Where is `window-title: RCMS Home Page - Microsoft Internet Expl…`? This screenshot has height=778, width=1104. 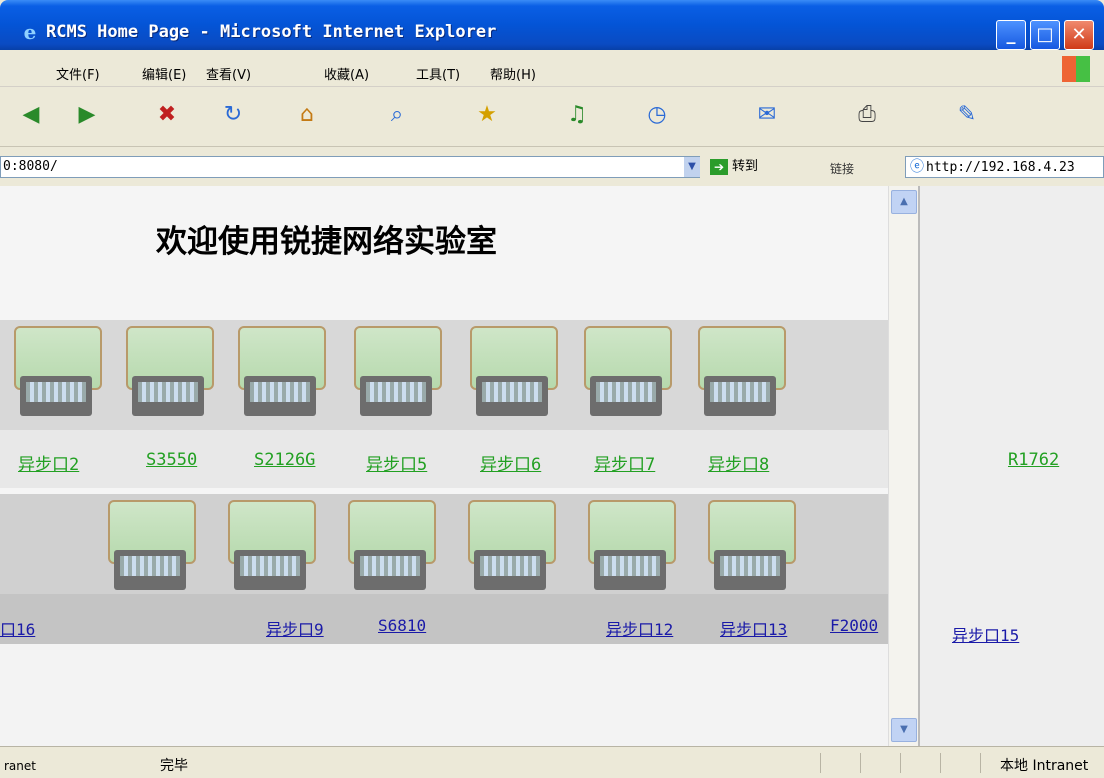 window-title: RCMS Home Page - Microsoft Internet Expl… is located at coordinates (271, 32).